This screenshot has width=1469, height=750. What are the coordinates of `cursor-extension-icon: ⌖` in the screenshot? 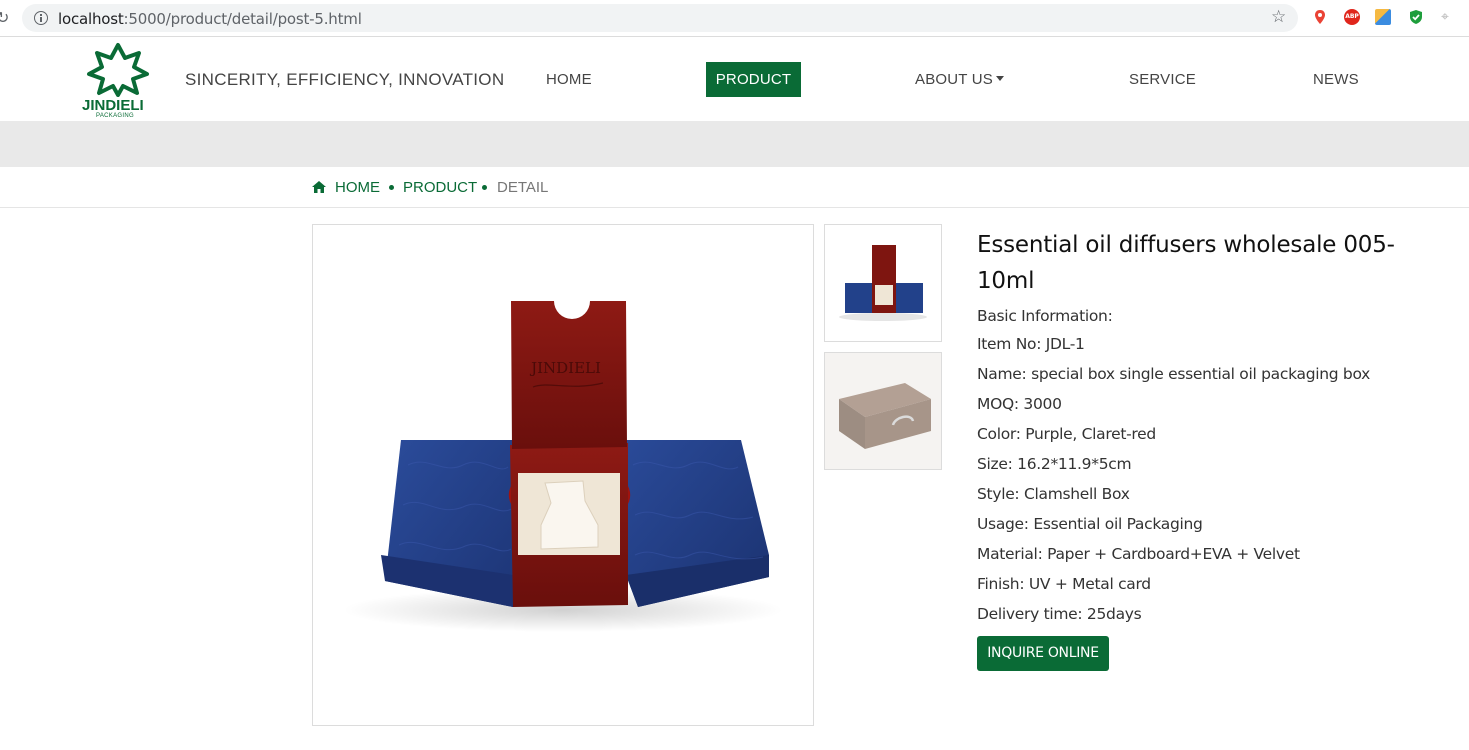 It's located at (1449, 17).